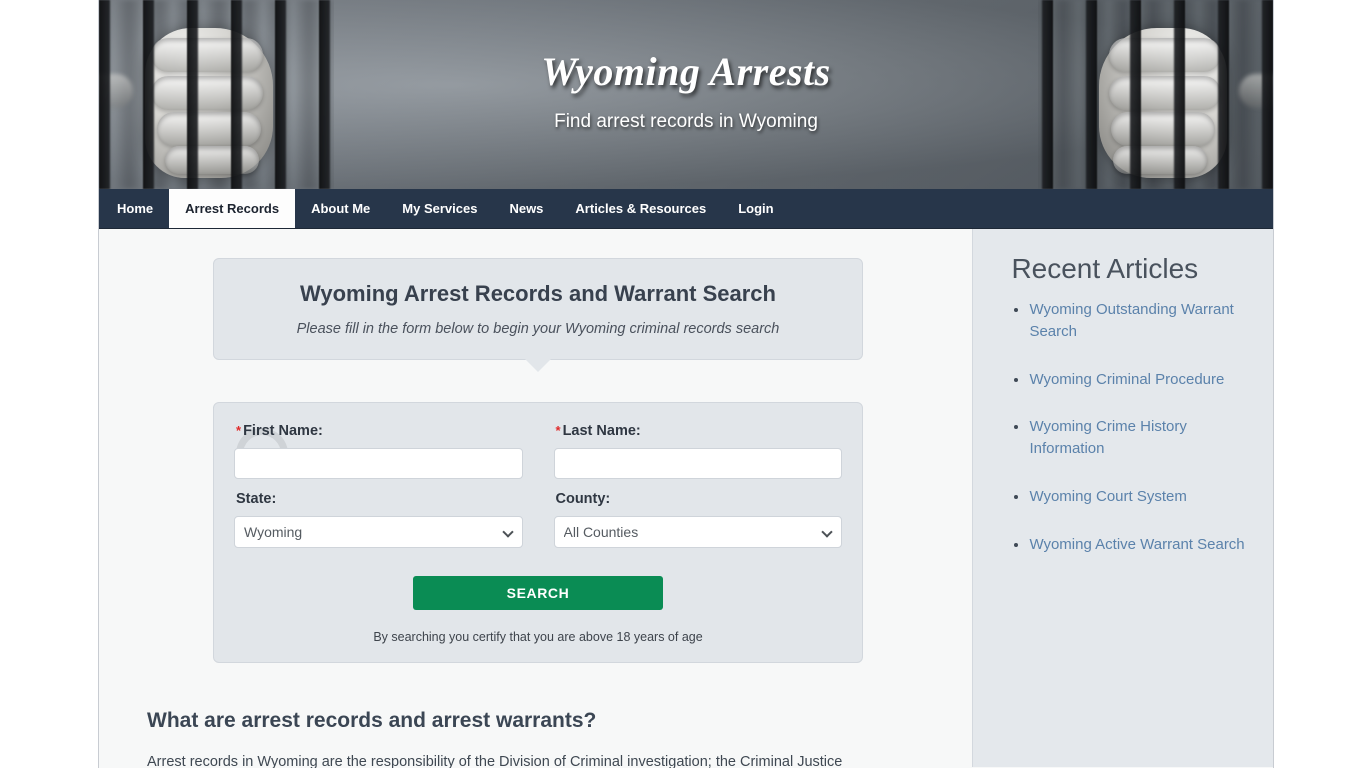  I want to click on county-select-wrapper, so click(697, 532).